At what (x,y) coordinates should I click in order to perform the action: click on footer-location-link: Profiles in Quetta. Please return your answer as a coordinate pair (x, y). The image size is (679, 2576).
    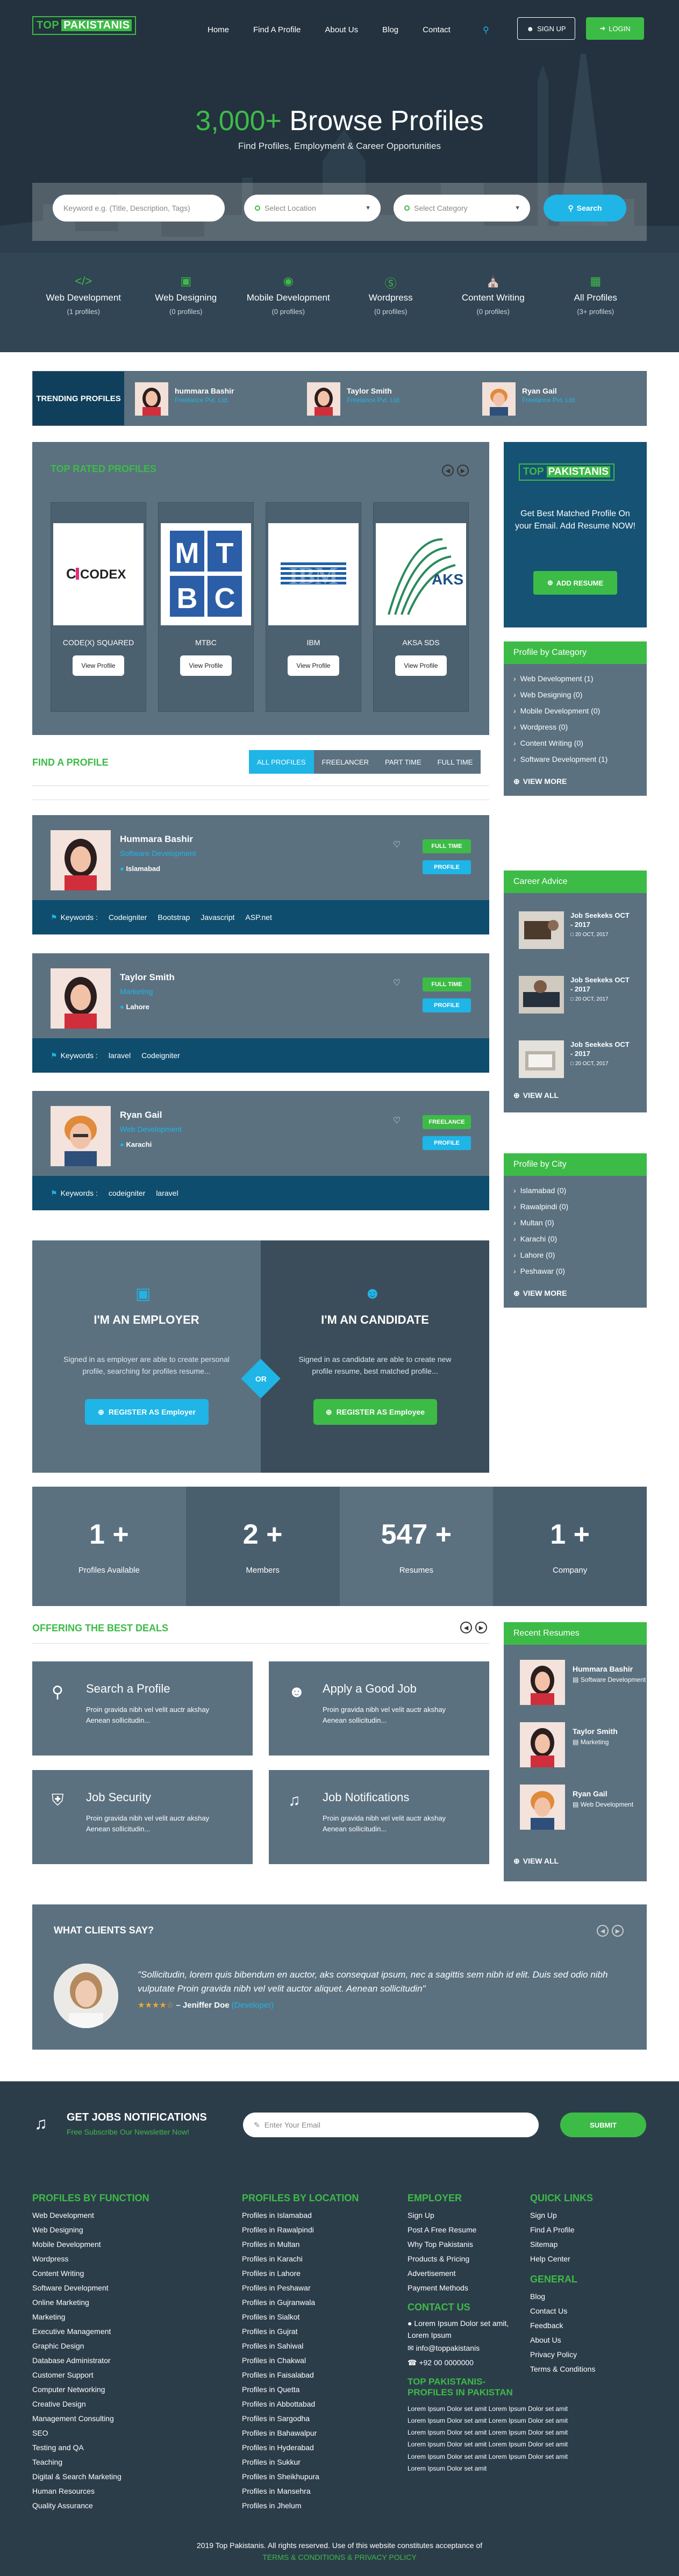
    Looking at the image, I should click on (300, 2389).